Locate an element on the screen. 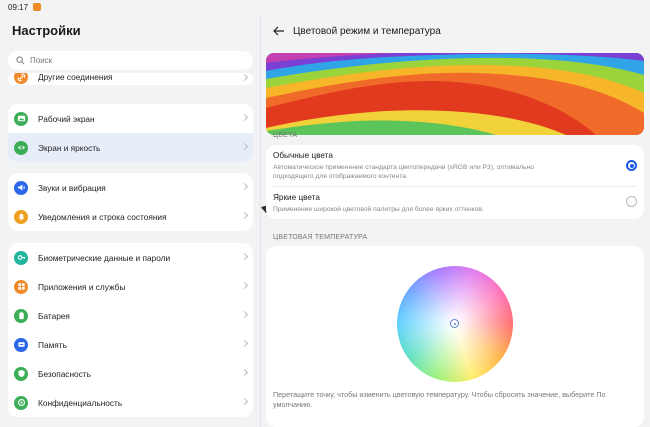 The width and height of the screenshot is (650, 427). back-arrow-icon is located at coordinates (279, 31).